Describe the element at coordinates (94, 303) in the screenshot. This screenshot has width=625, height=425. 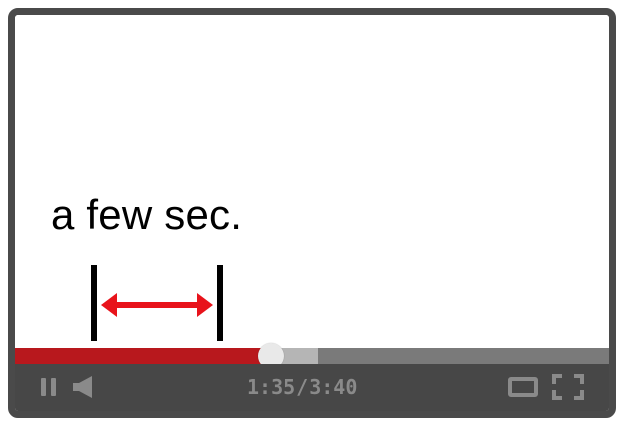
I see `bracket-left-bar` at that location.